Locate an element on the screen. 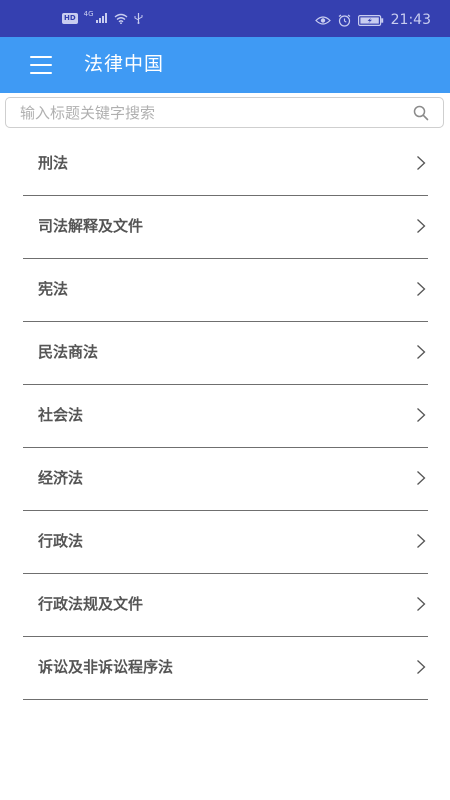 This screenshot has width=450, height=800. list-item-administrative-law: 行政法 is located at coordinates (225, 542).